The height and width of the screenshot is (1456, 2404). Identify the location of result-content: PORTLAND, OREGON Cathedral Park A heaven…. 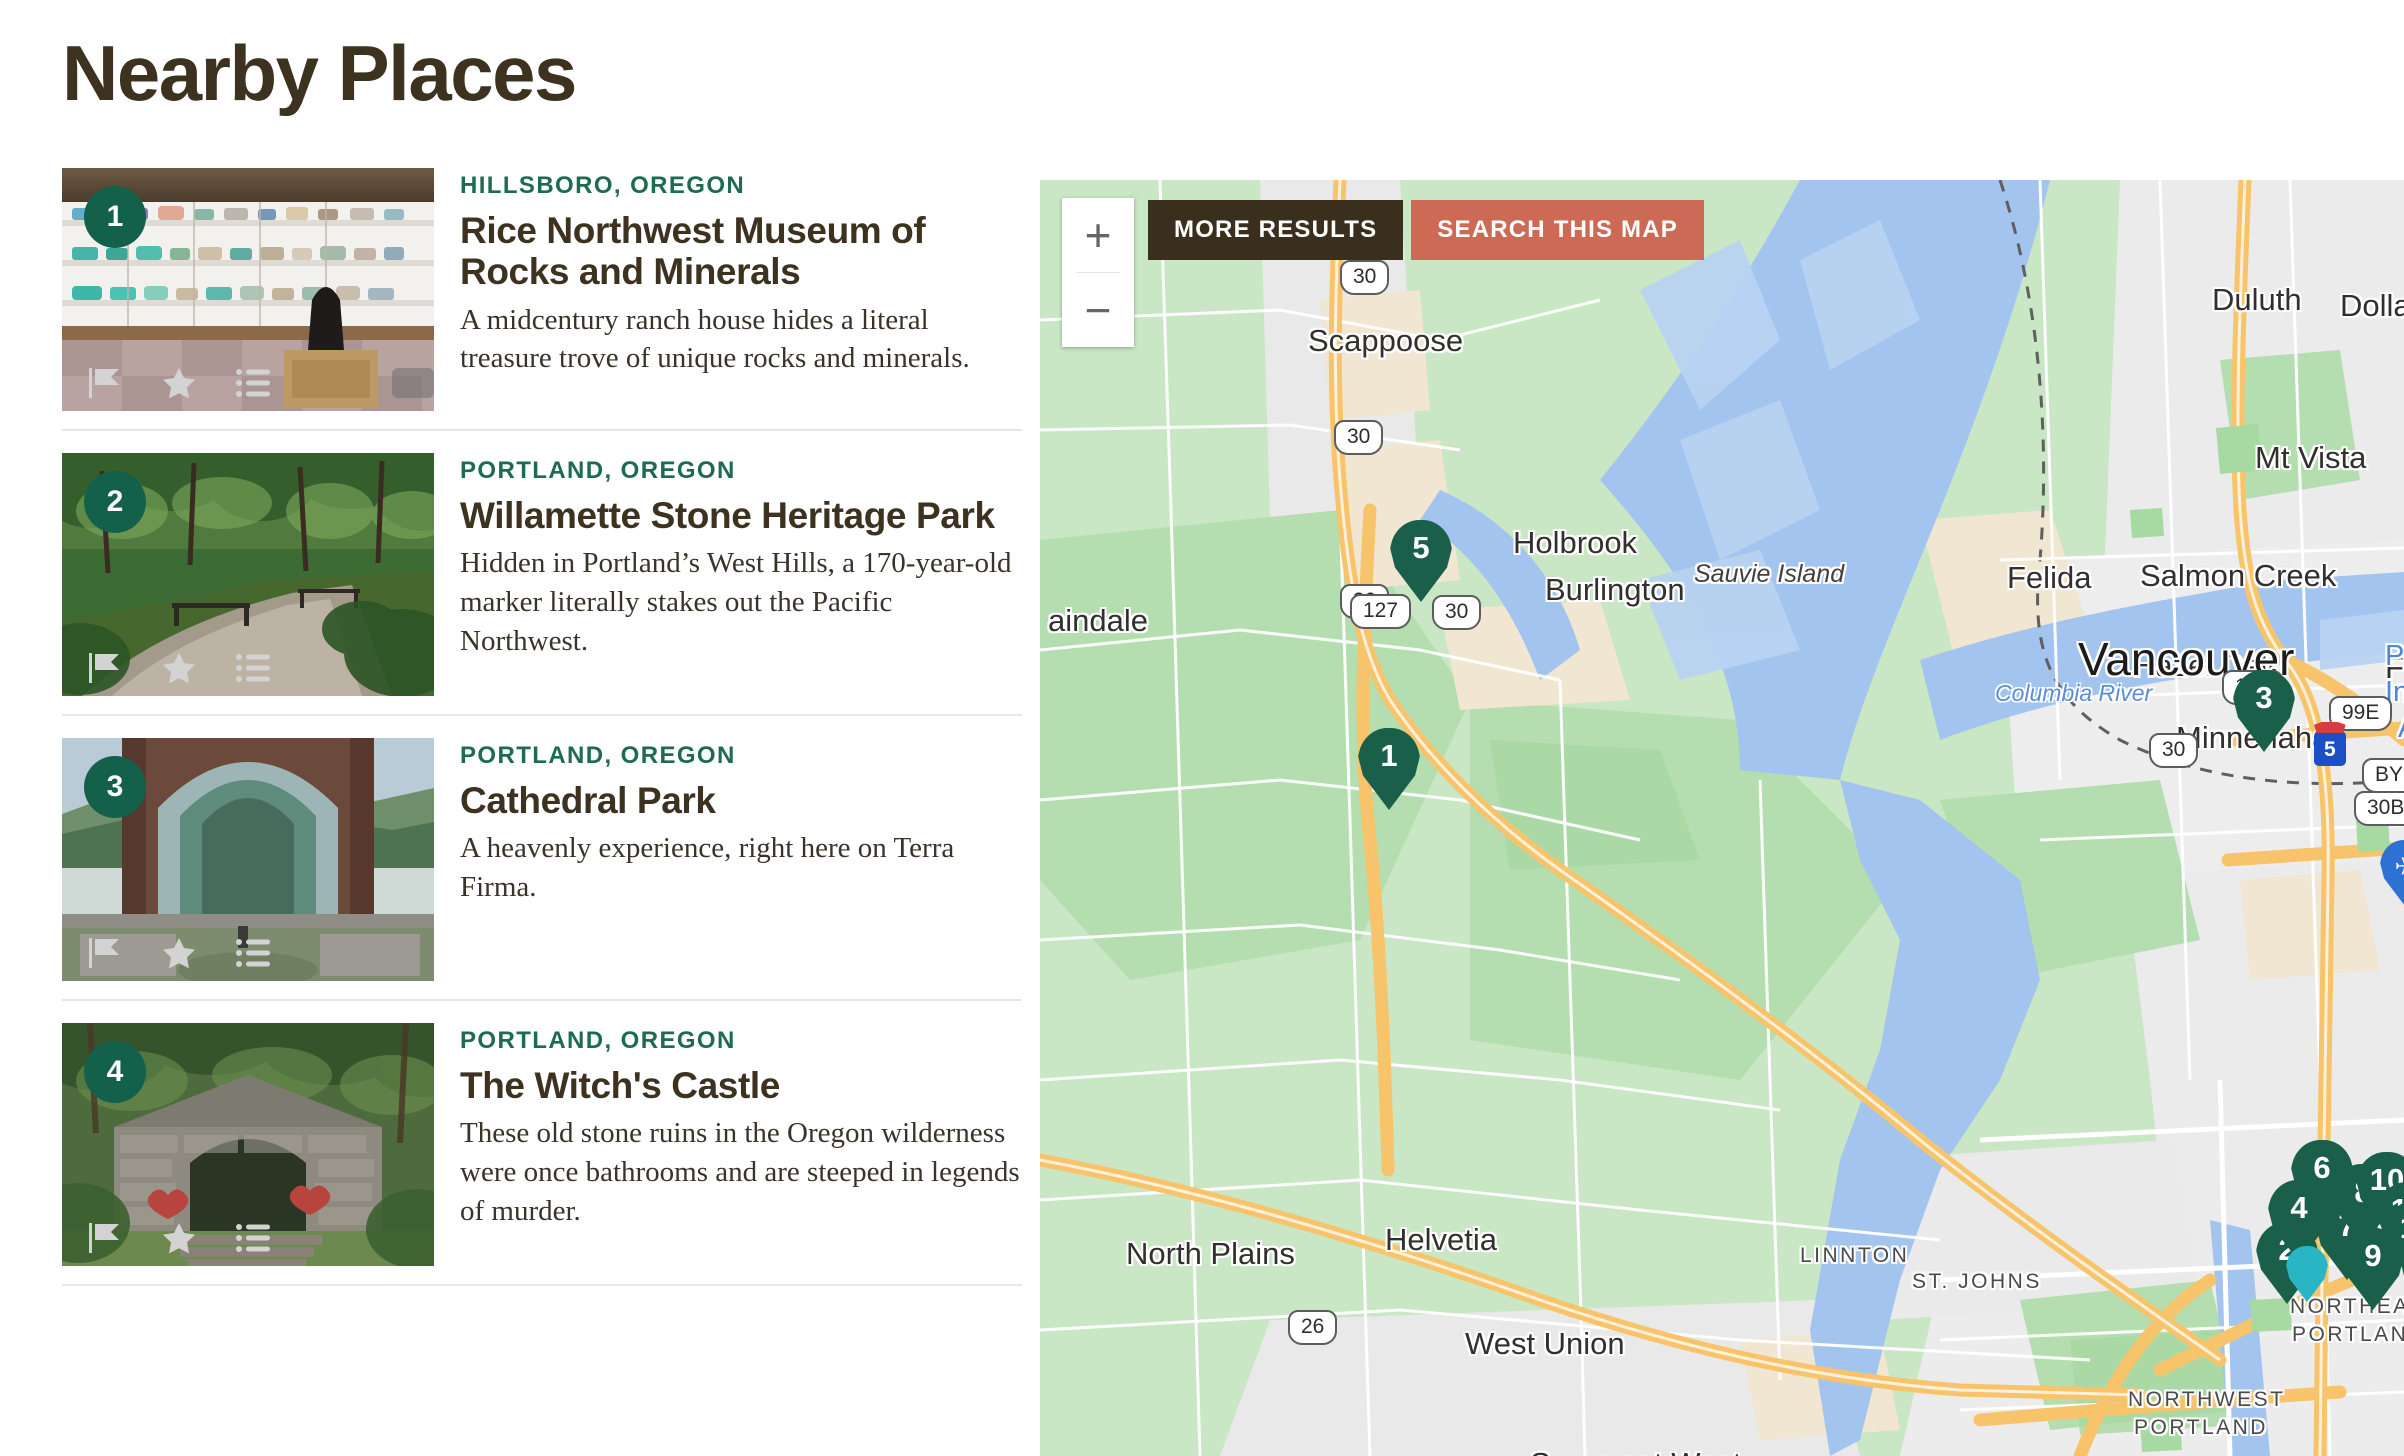
(741, 859).